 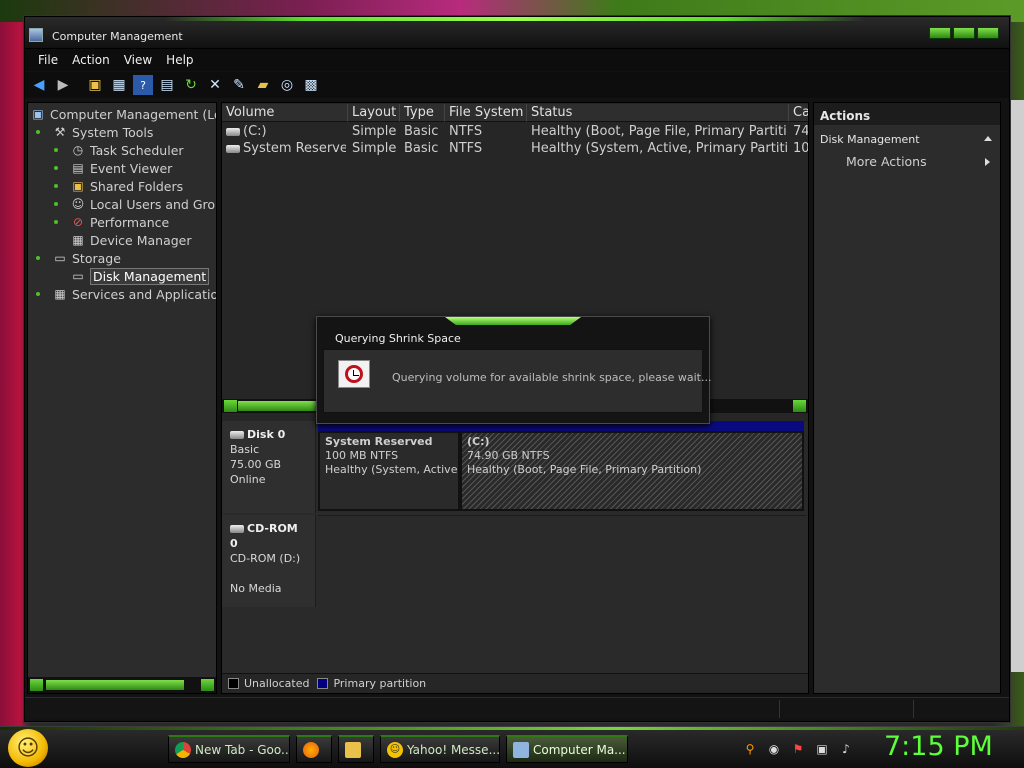 What do you see at coordinates (285, 113) in the screenshot?
I see `column-header-volume: Volume` at bounding box center [285, 113].